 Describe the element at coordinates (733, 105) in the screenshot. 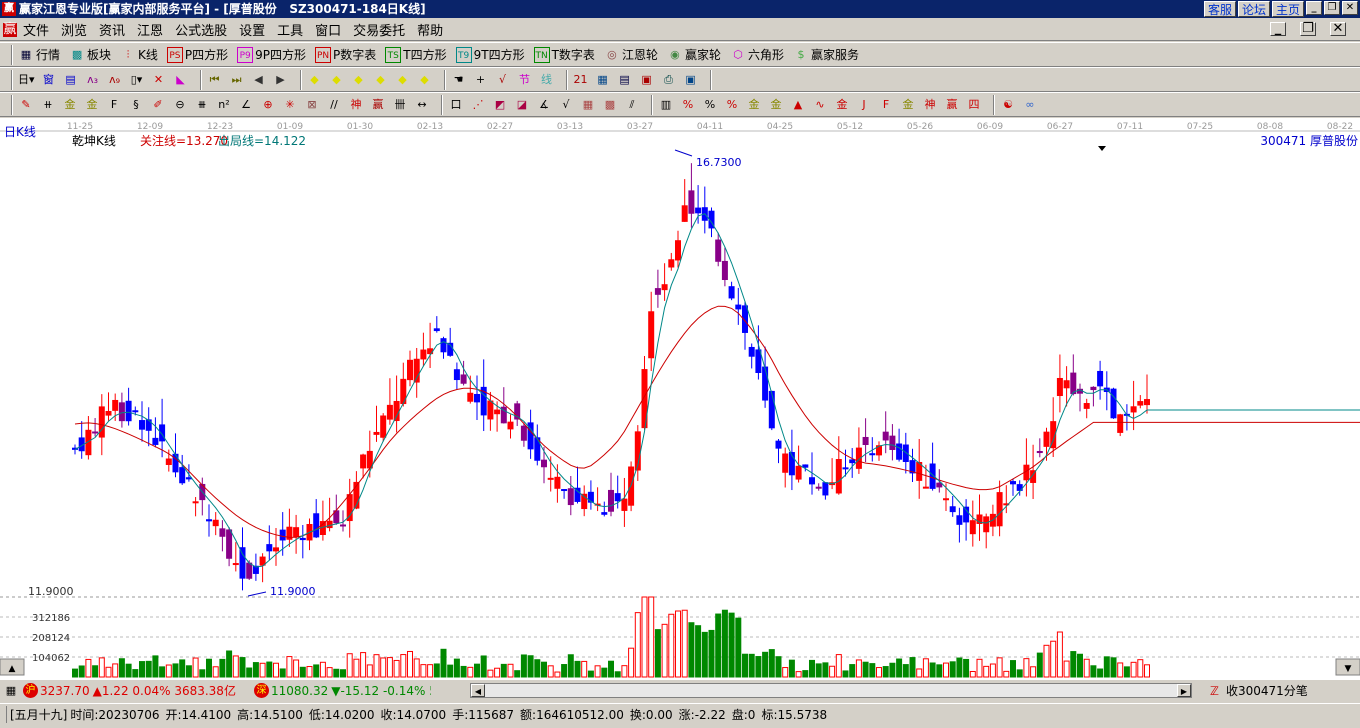

I see `pct-lines-button: %` at that location.